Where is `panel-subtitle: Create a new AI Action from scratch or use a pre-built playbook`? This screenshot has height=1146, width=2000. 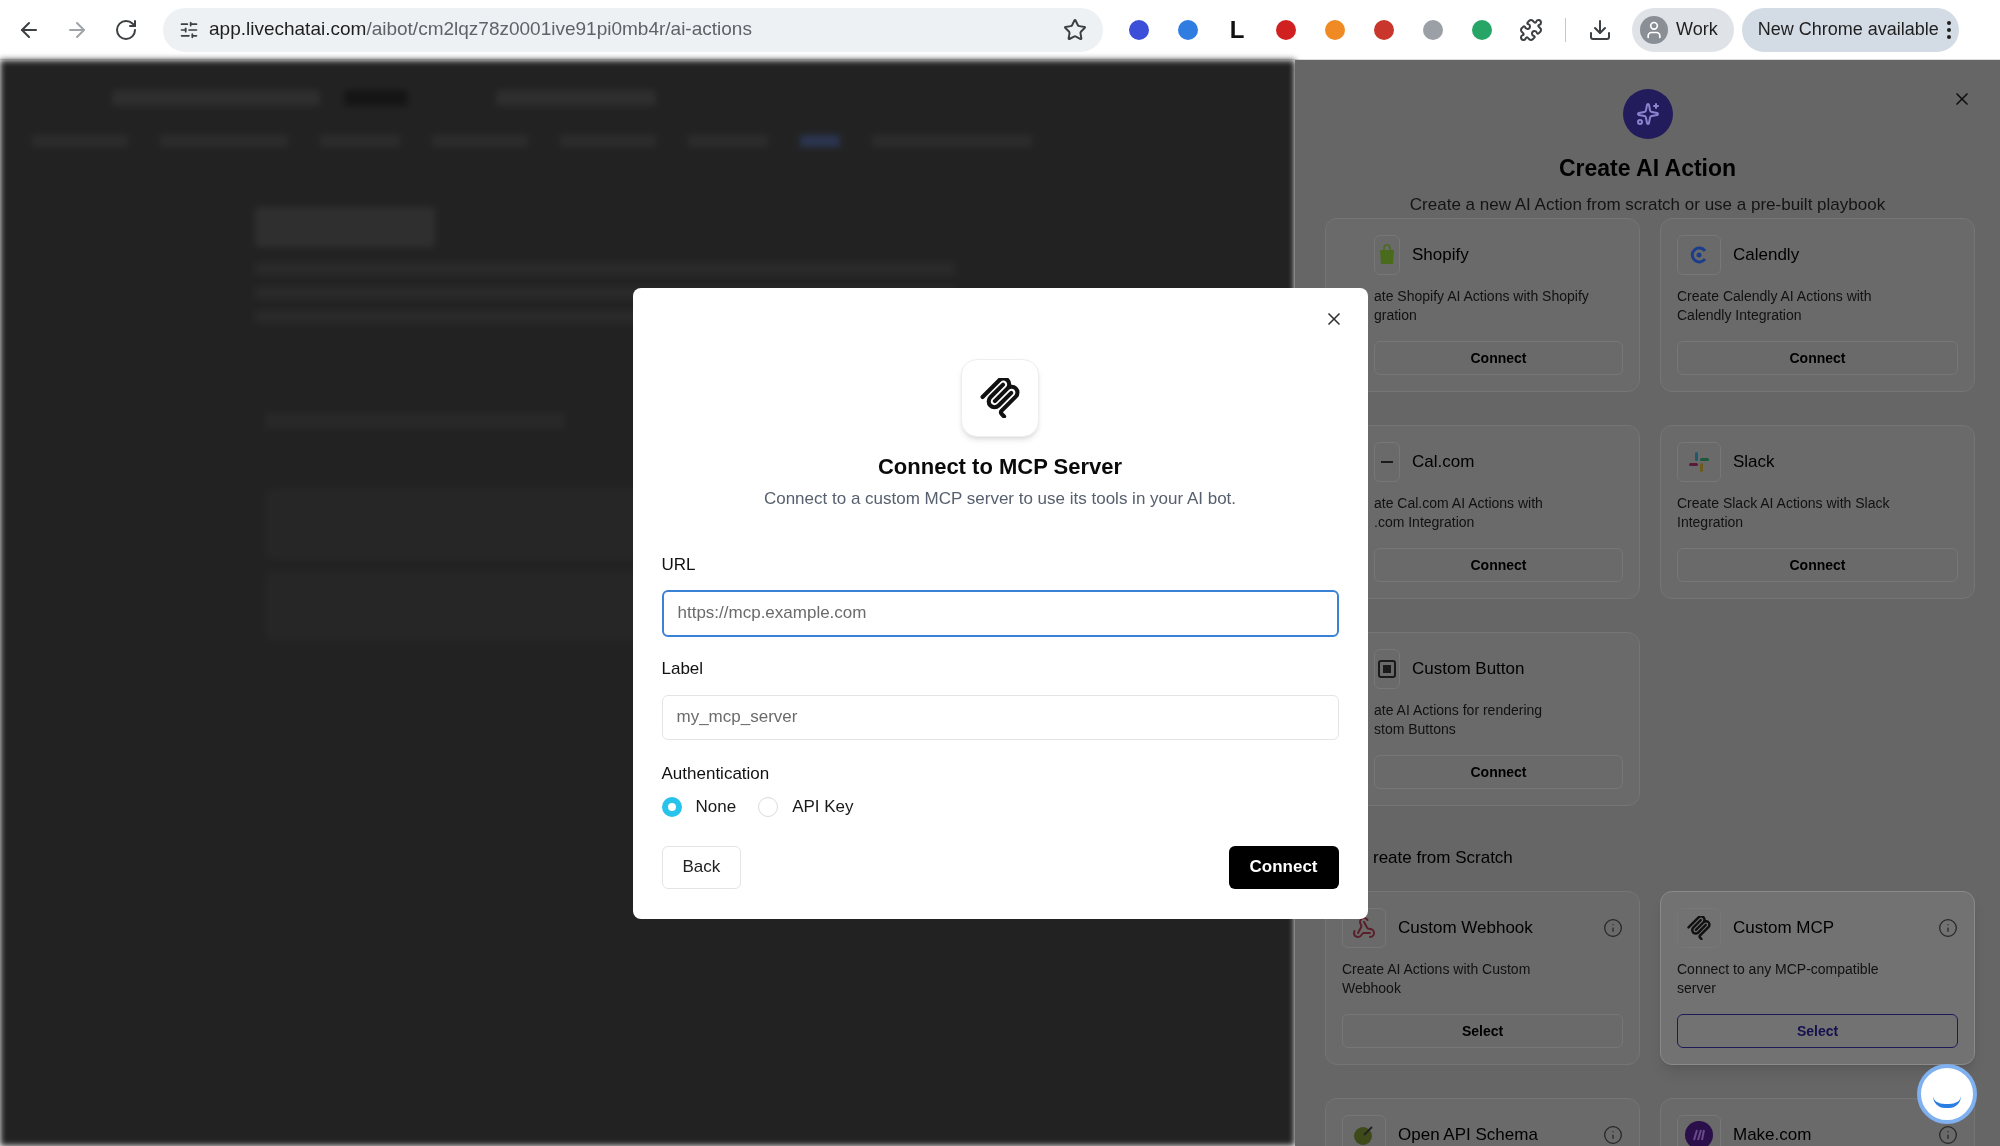 panel-subtitle: Create a new AI Action from scratch or use a pre-built playbook is located at coordinates (1647, 205).